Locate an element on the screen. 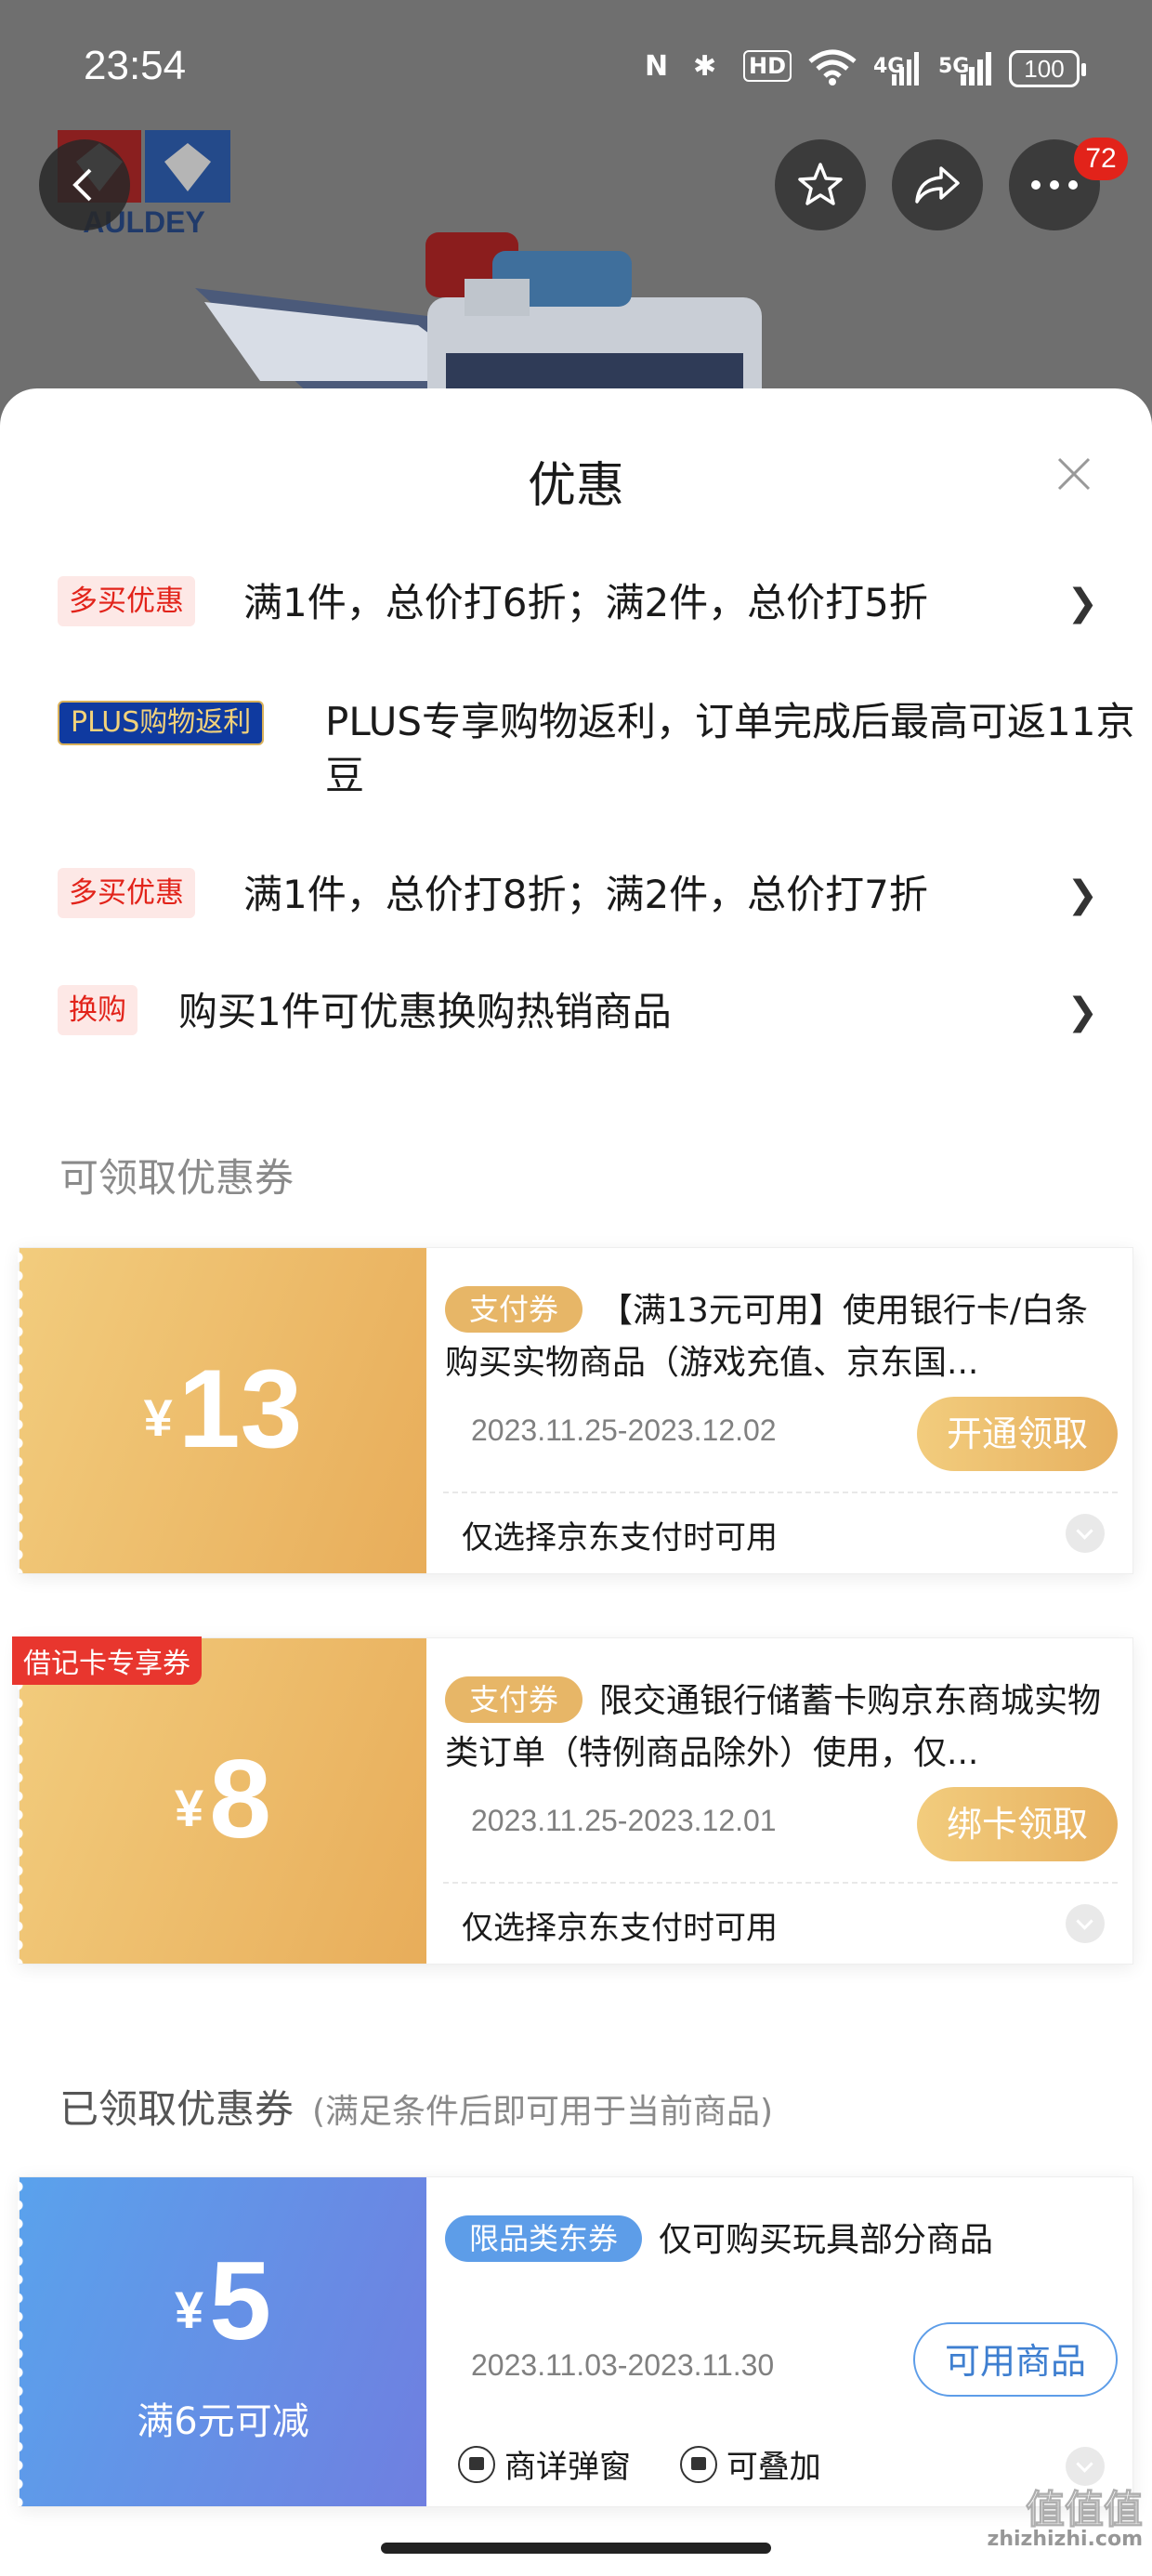  promotion-row-multibuy-1: 多买优惠 满1件，总价打6折；满2件，总价打5折 ❯ is located at coordinates (578, 604).